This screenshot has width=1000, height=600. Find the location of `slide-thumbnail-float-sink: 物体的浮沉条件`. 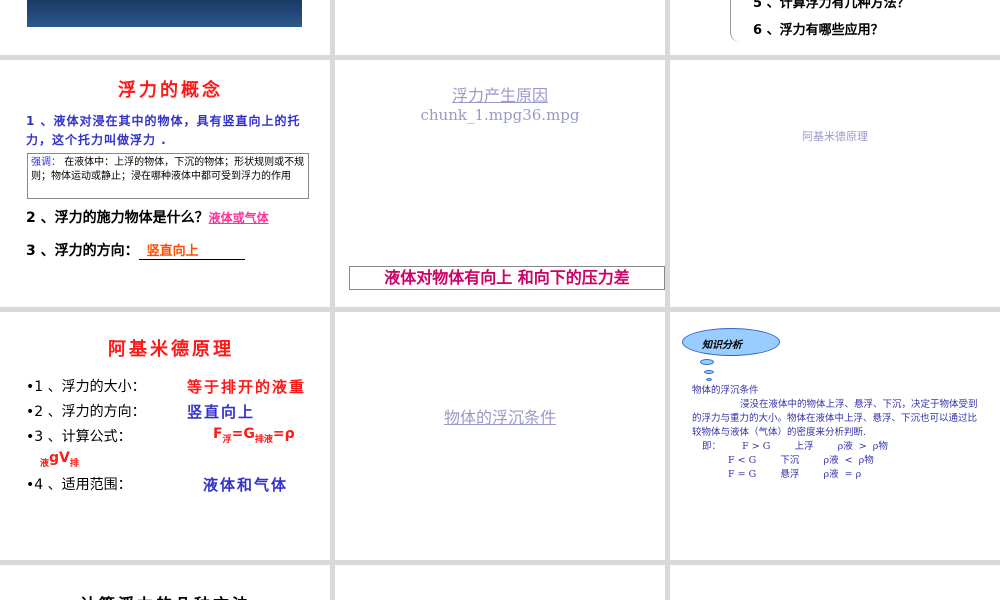

slide-thumbnail-float-sink: 物体的浮沉条件 is located at coordinates (500, 436).